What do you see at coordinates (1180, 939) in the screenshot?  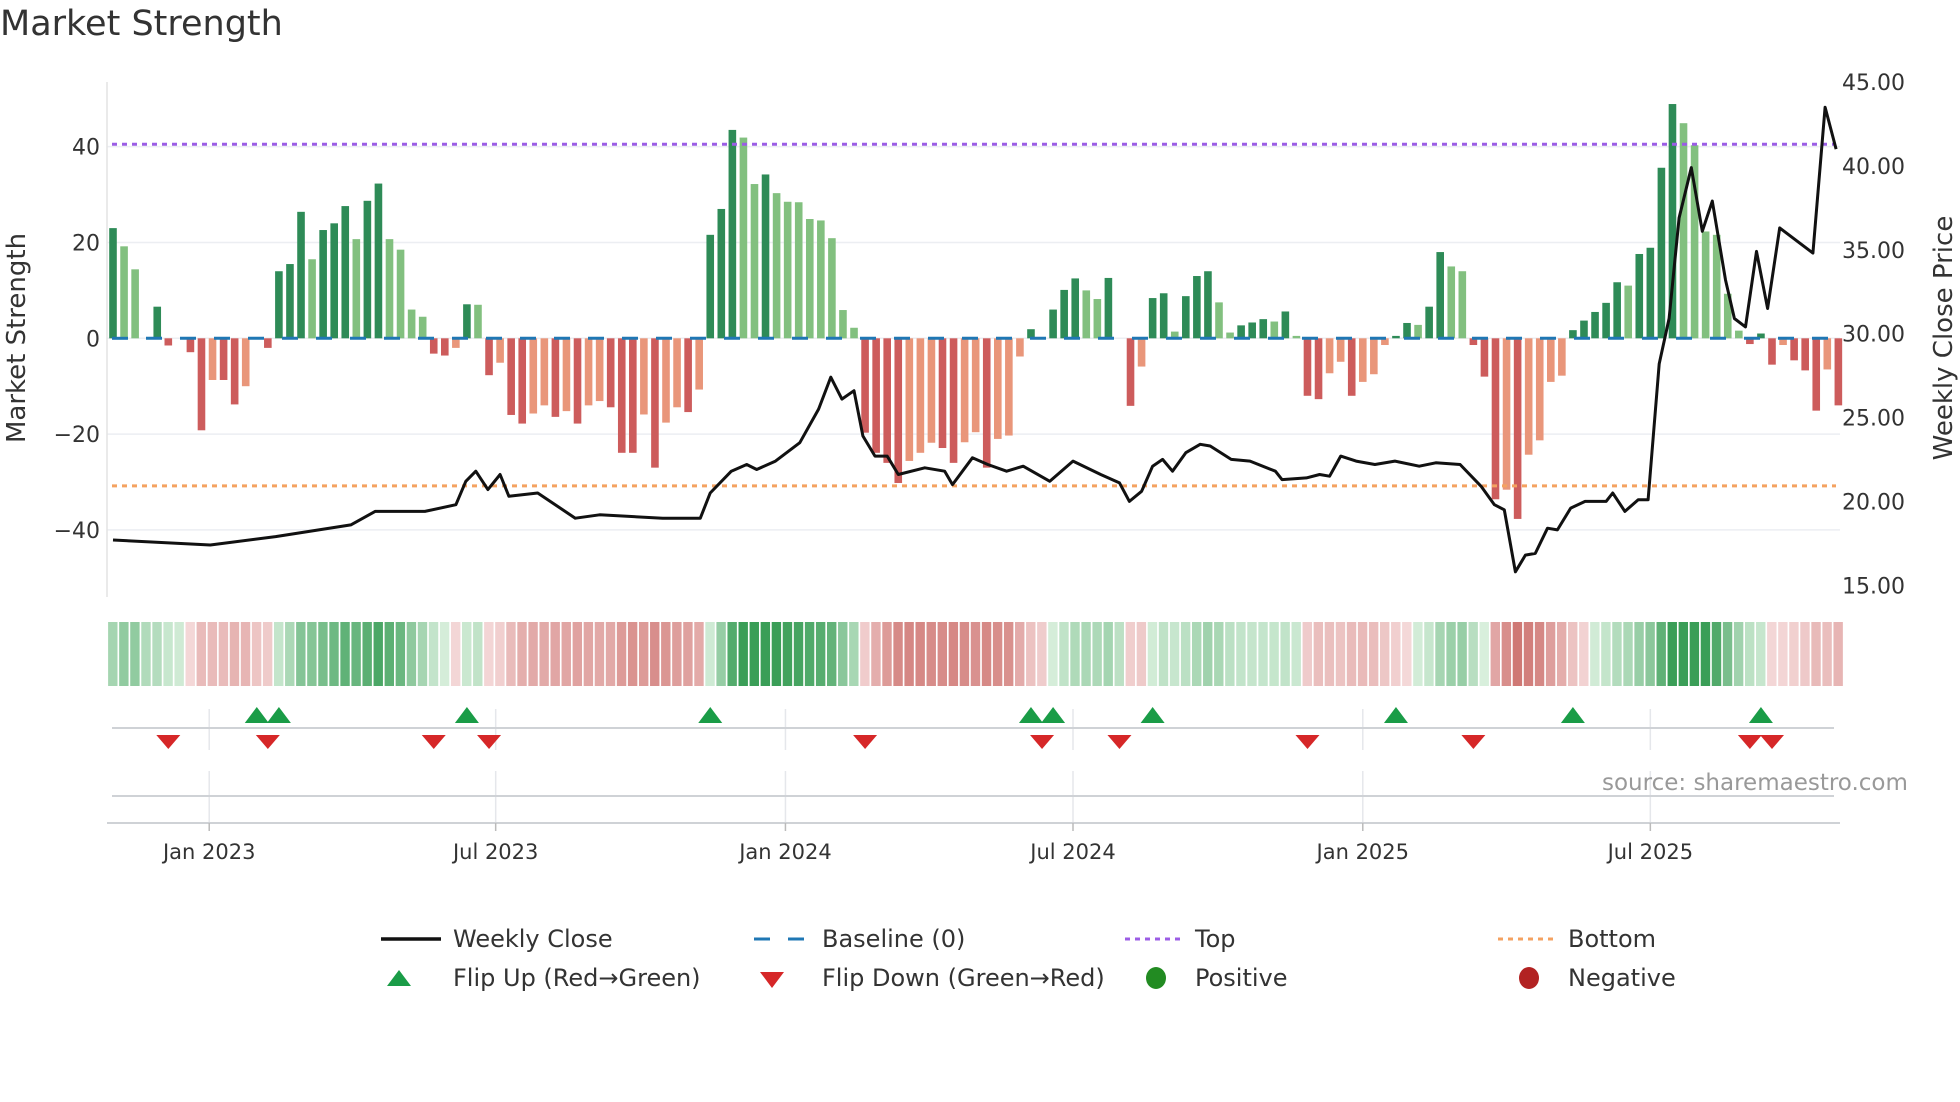 I see `legend-top: Top` at bounding box center [1180, 939].